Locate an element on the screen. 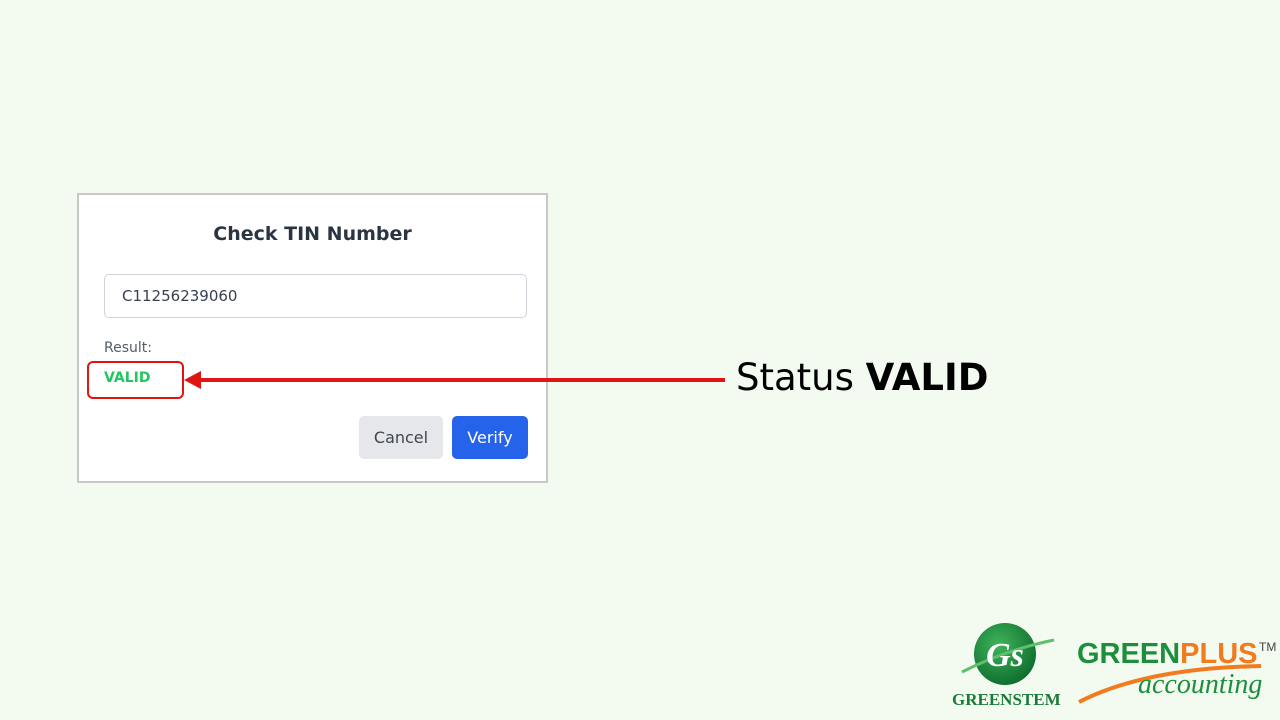 The width and height of the screenshot is (1280, 720). dialog-title: Check TIN Number is located at coordinates (312, 234).